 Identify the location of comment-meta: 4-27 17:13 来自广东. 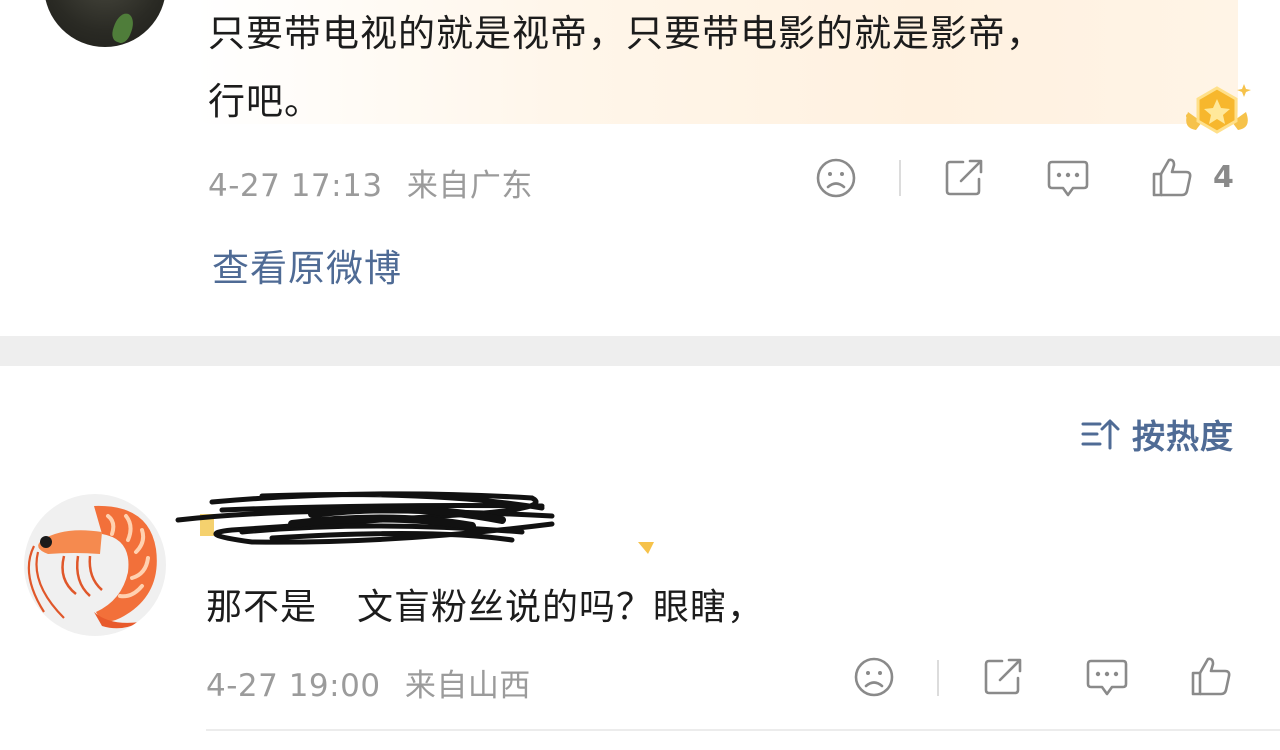
(370, 182).